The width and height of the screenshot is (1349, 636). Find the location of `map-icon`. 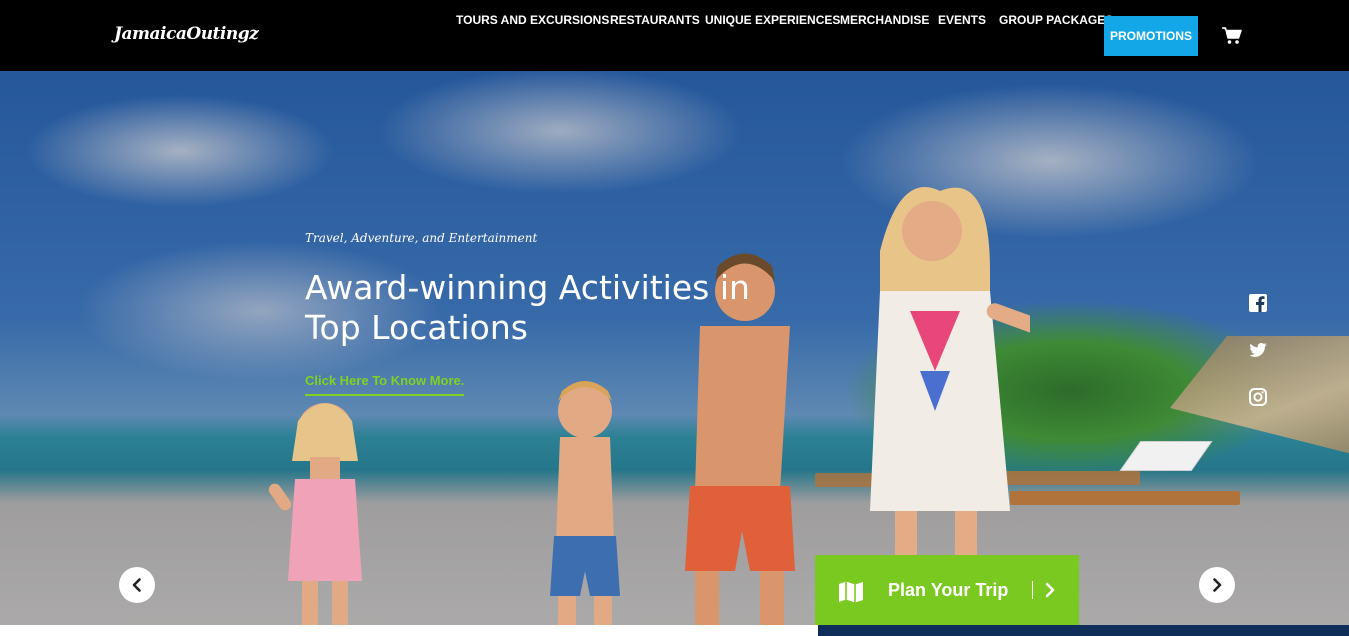

map-icon is located at coordinates (851, 592).